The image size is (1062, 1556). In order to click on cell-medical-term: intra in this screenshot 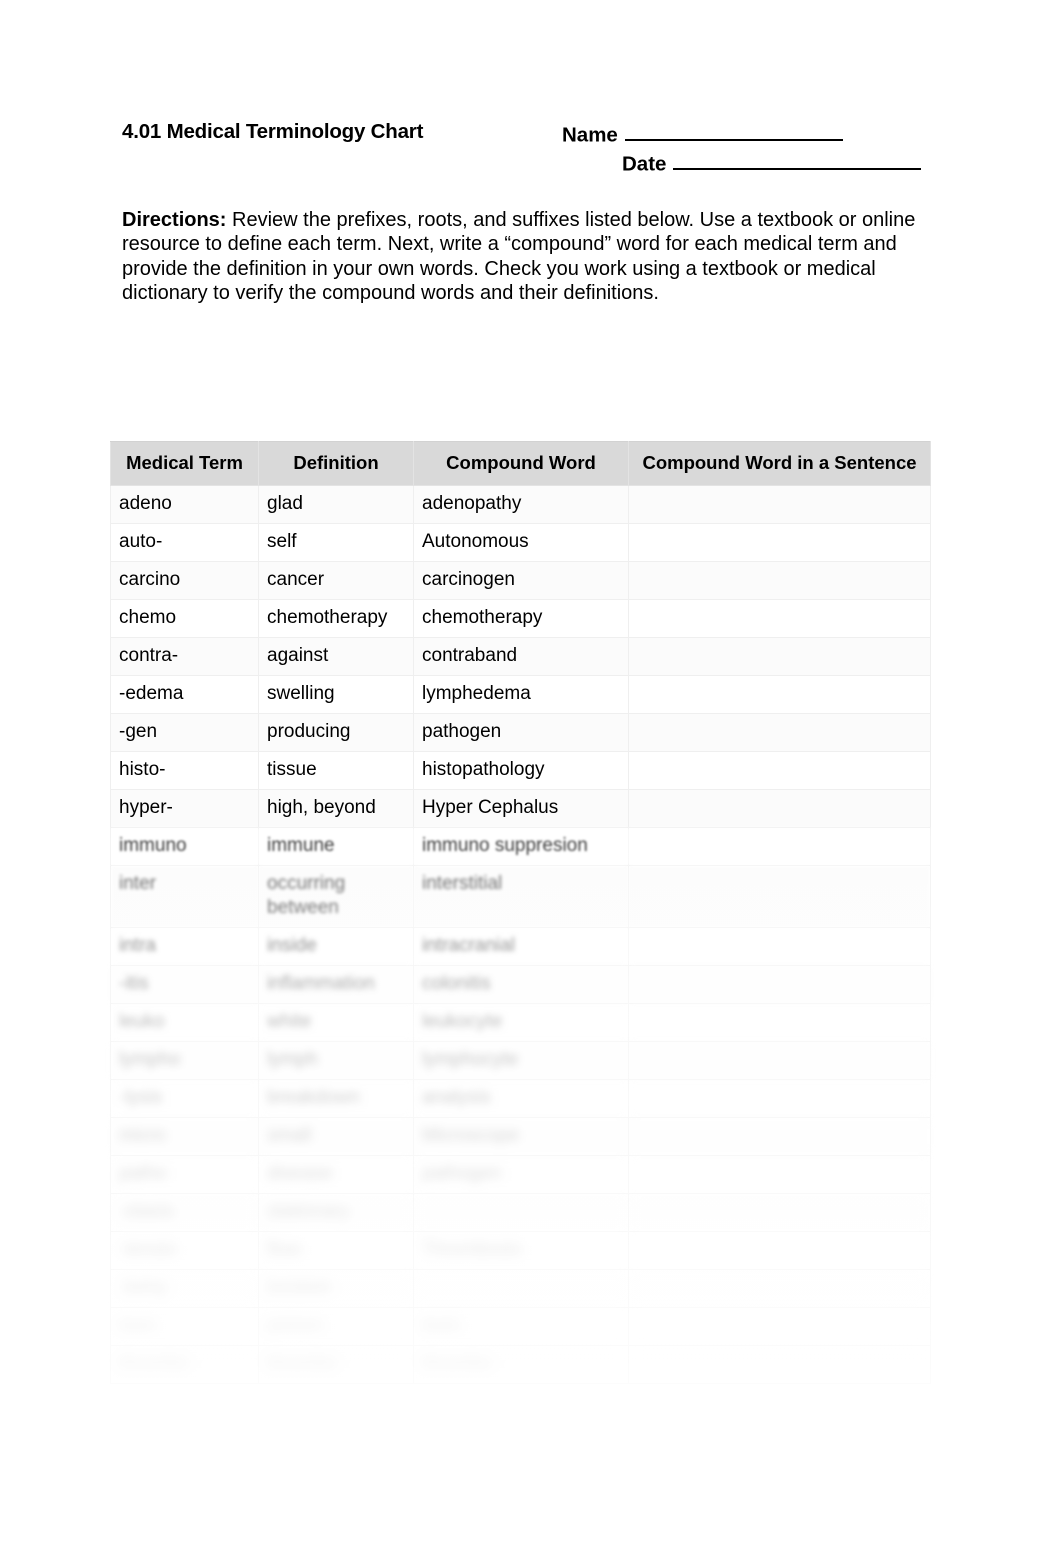, I will do `click(184, 946)`.